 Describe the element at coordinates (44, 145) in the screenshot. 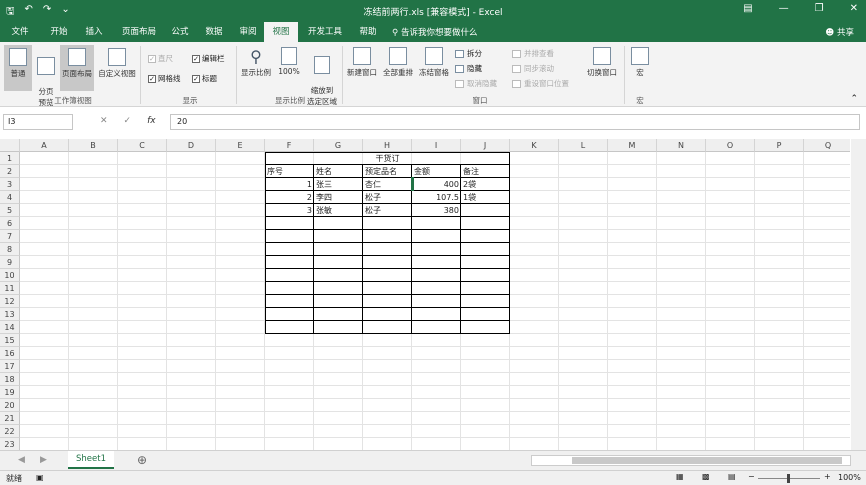

I see `column-header: A` at that location.